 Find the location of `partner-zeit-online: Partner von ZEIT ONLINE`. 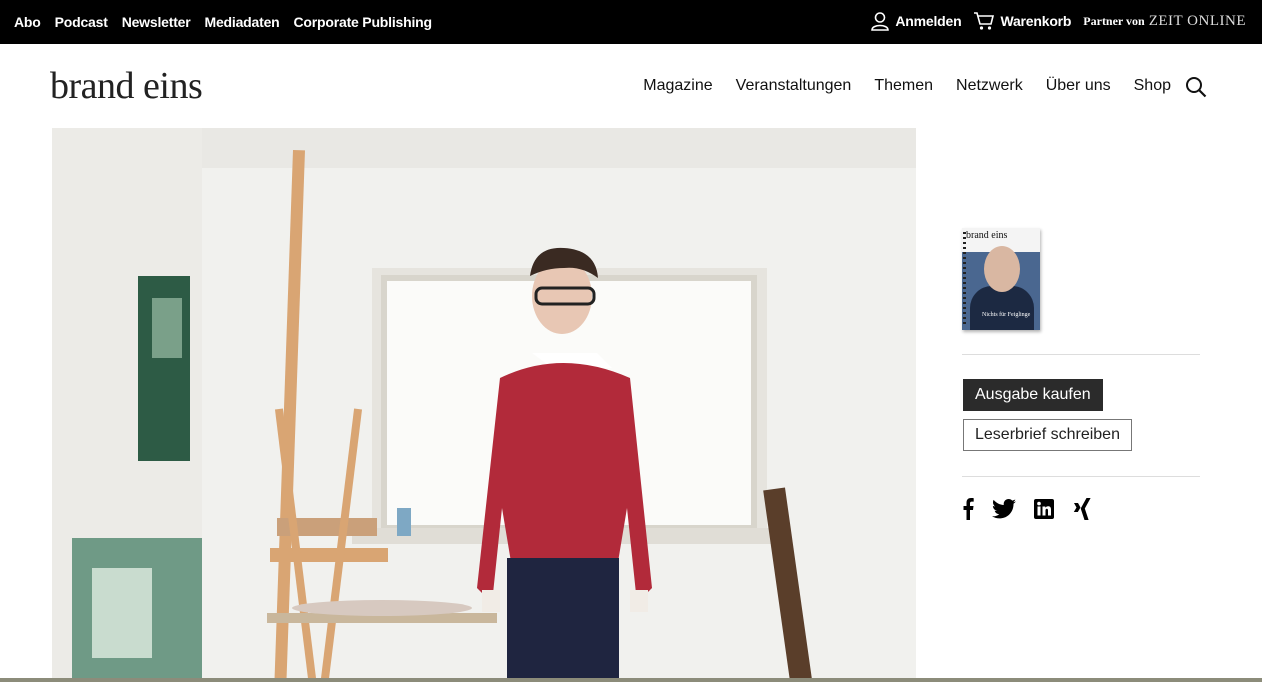

partner-zeit-online: Partner von ZEIT ONLINE is located at coordinates (1164, 21).